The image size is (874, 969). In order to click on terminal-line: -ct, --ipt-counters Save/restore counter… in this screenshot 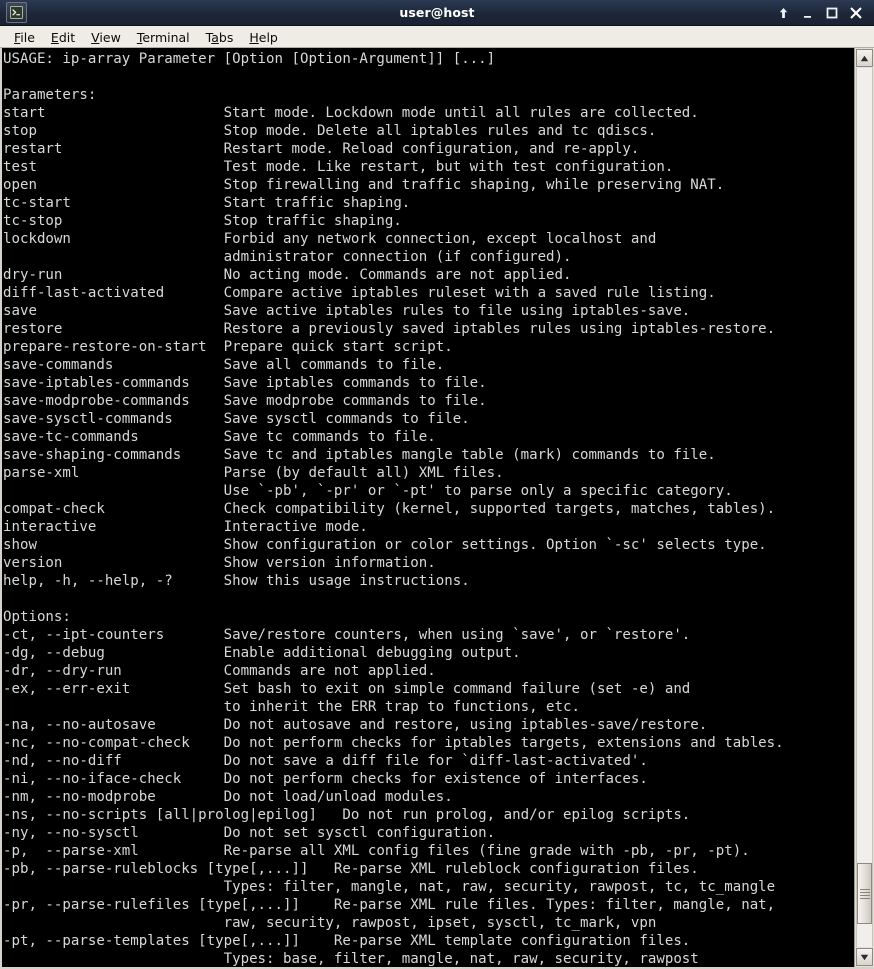, I will do `click(347, 635)`.